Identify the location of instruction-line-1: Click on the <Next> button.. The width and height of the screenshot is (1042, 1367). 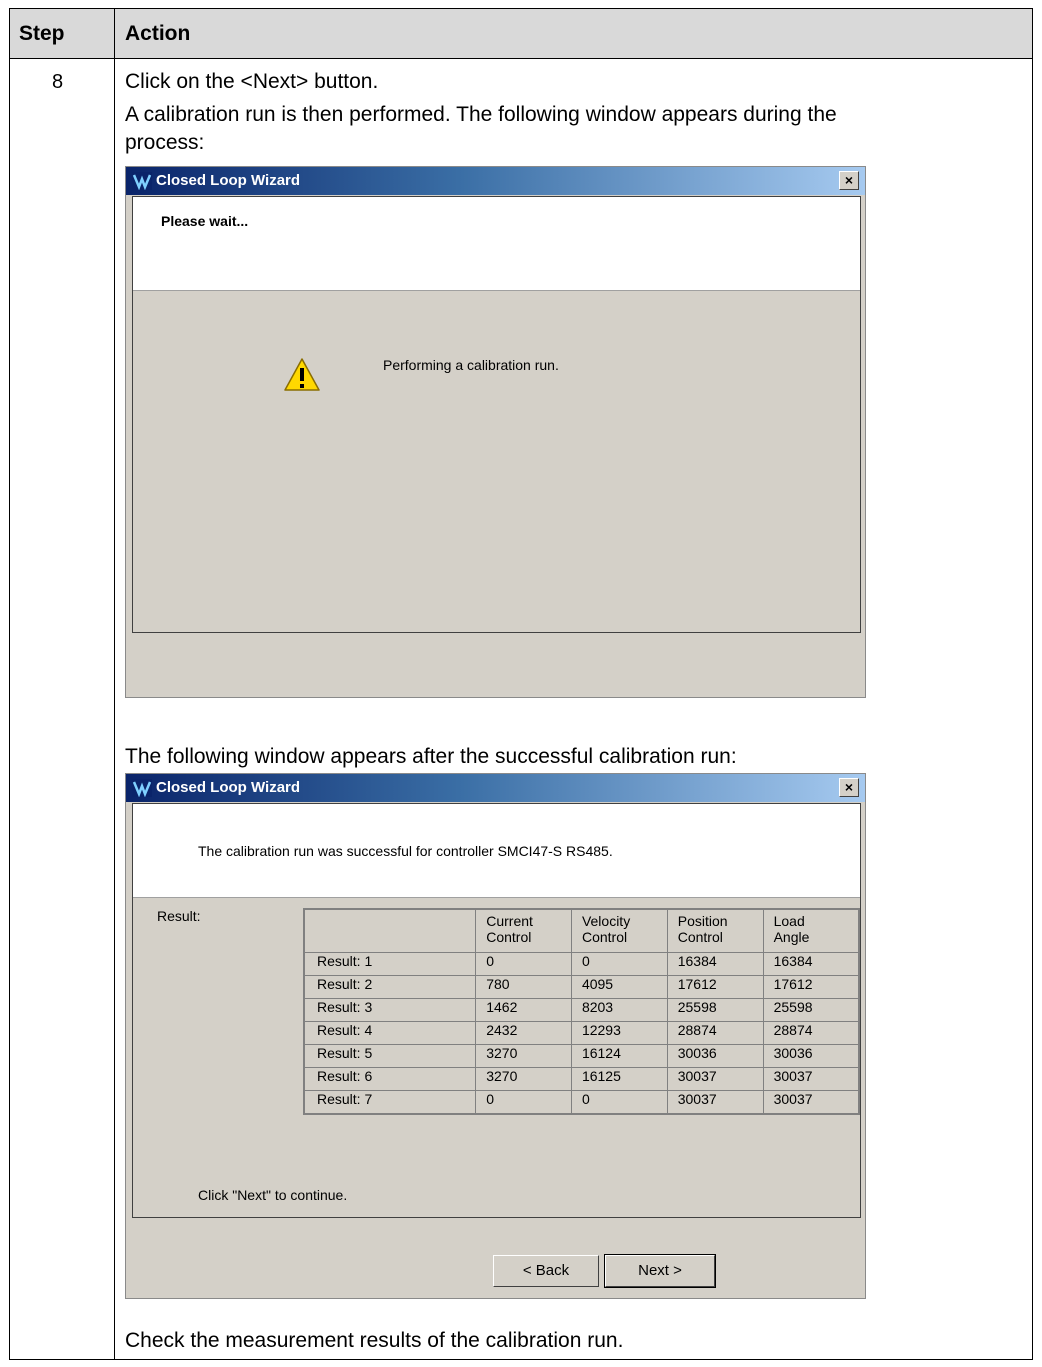
(252, 81).